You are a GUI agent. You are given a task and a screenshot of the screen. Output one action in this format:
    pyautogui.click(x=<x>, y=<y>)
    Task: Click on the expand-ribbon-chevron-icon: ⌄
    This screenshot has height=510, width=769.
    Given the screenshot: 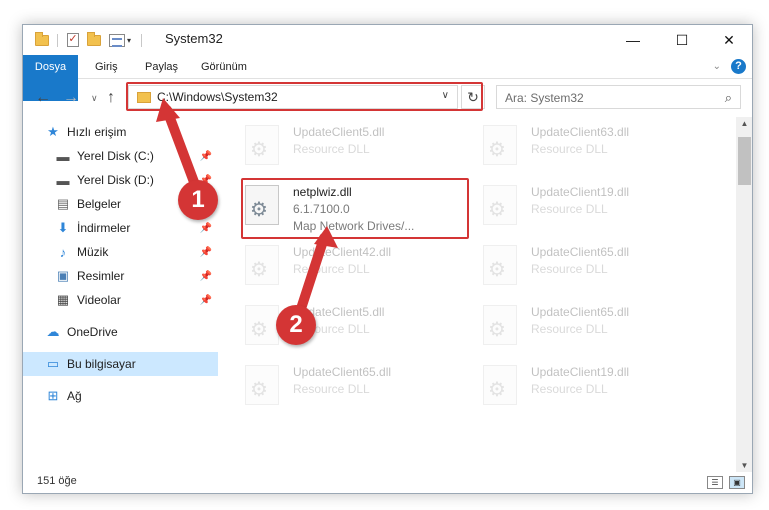 What is the action you would take?
    pyautogui.click(x=717, y=66)
    